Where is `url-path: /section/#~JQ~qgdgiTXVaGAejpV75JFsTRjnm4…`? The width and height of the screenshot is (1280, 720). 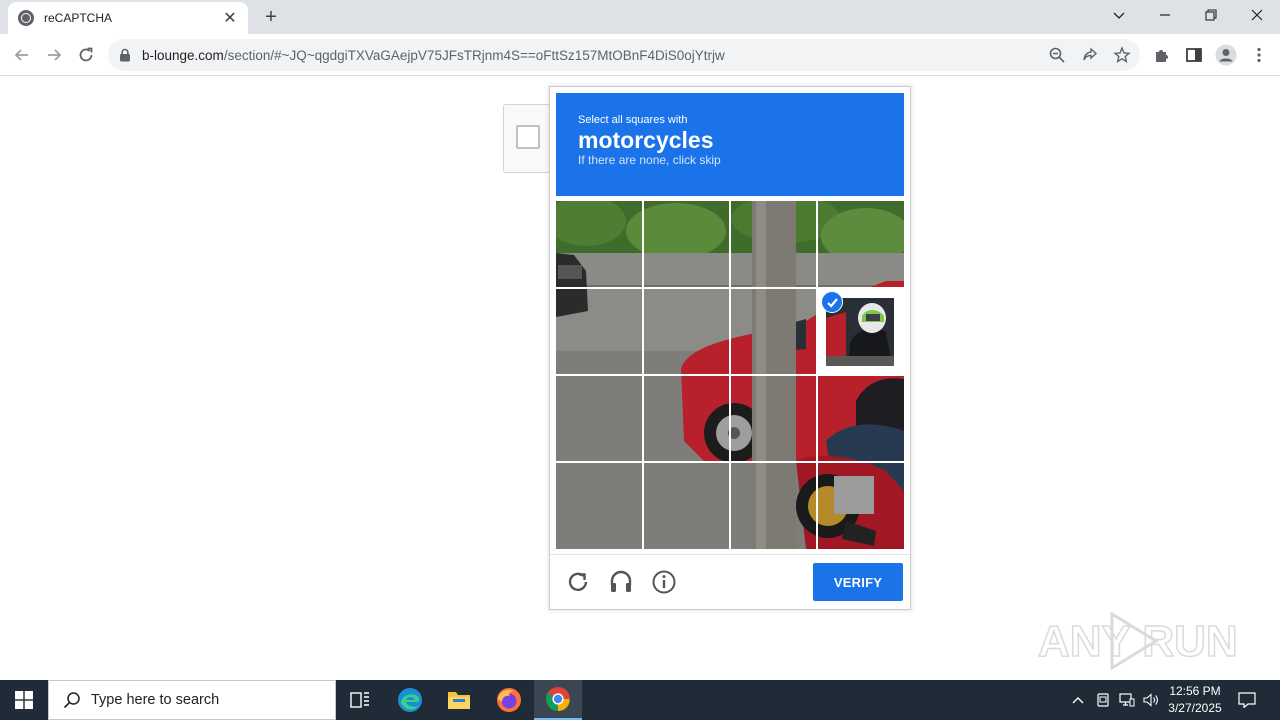 url-path: /section/#~JQ~qgdgiTXVaGAejpV75JFsTRjnm4… is located at coordinates (474, 55).